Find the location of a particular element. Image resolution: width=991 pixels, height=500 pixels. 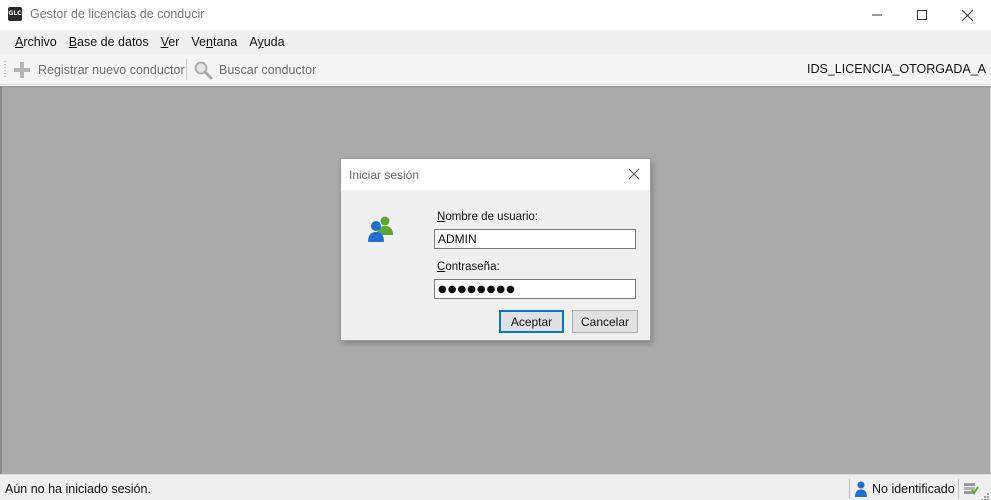

menu-accel: B is located at coordinates (73, 42).